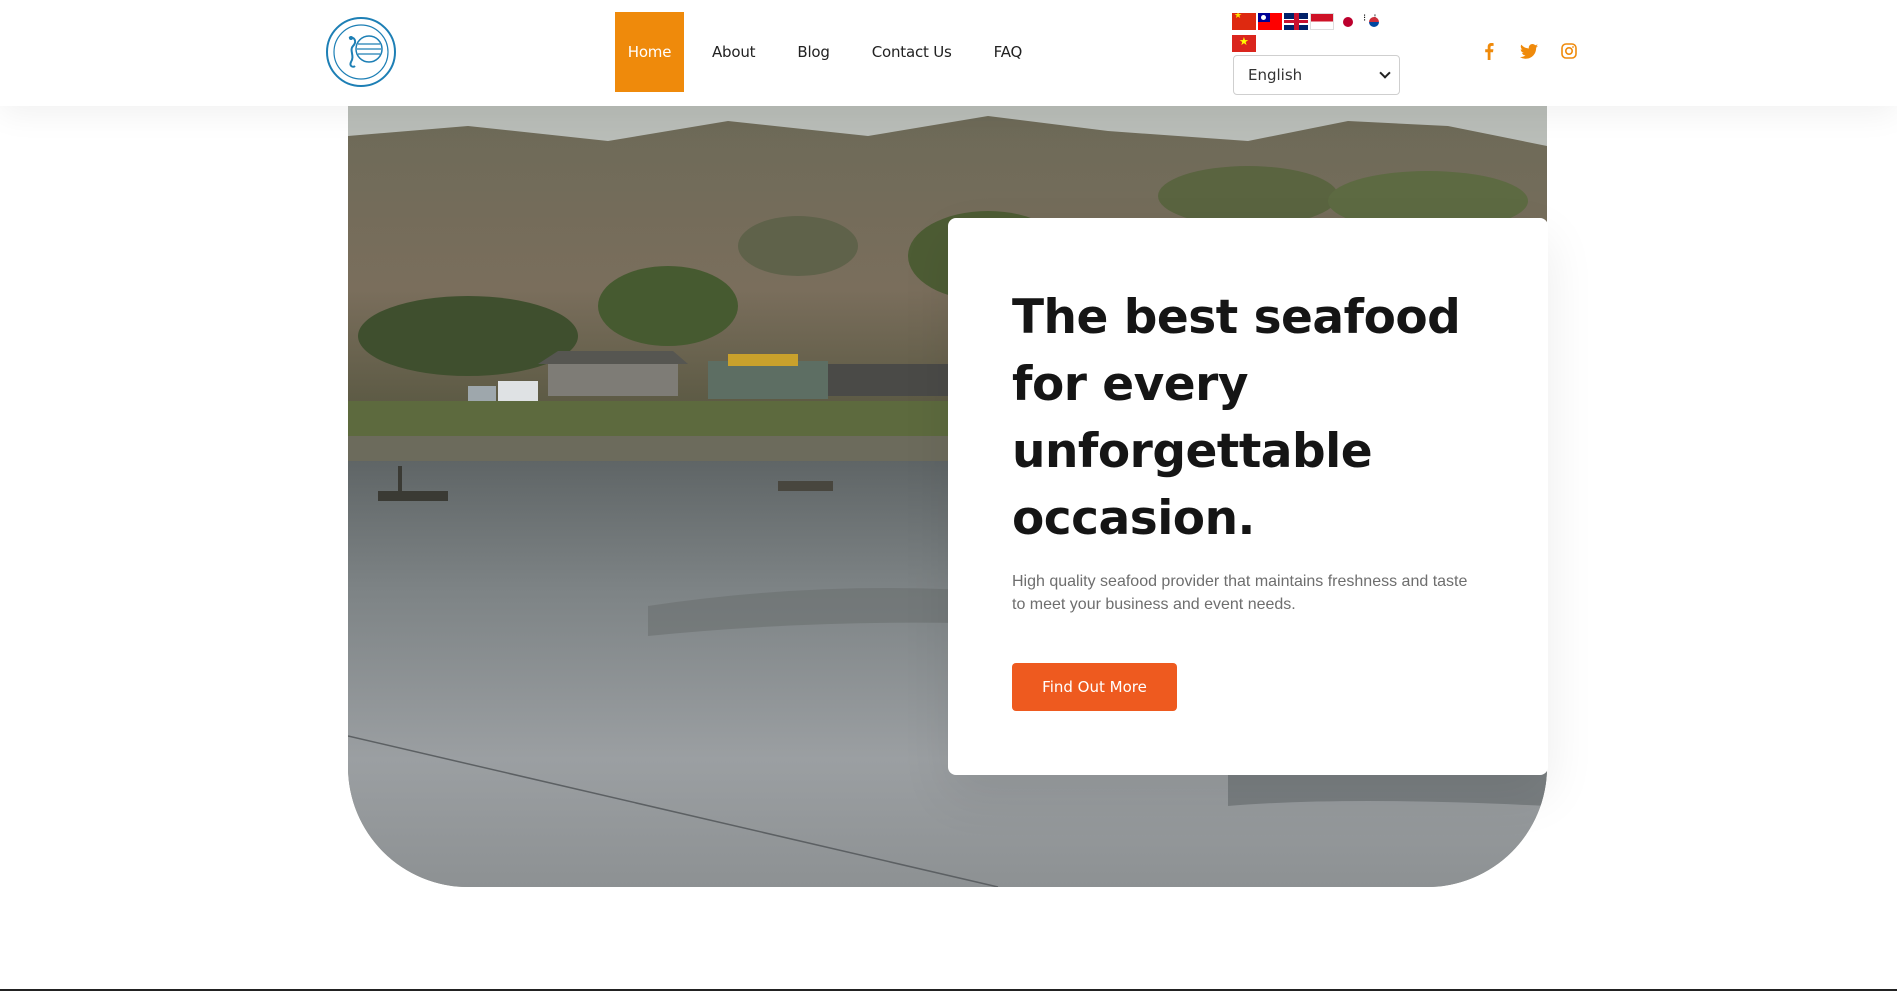  Describe the element at coordinates (1275, 75) in the screenshot. I see `language-select-value: English` at that location.